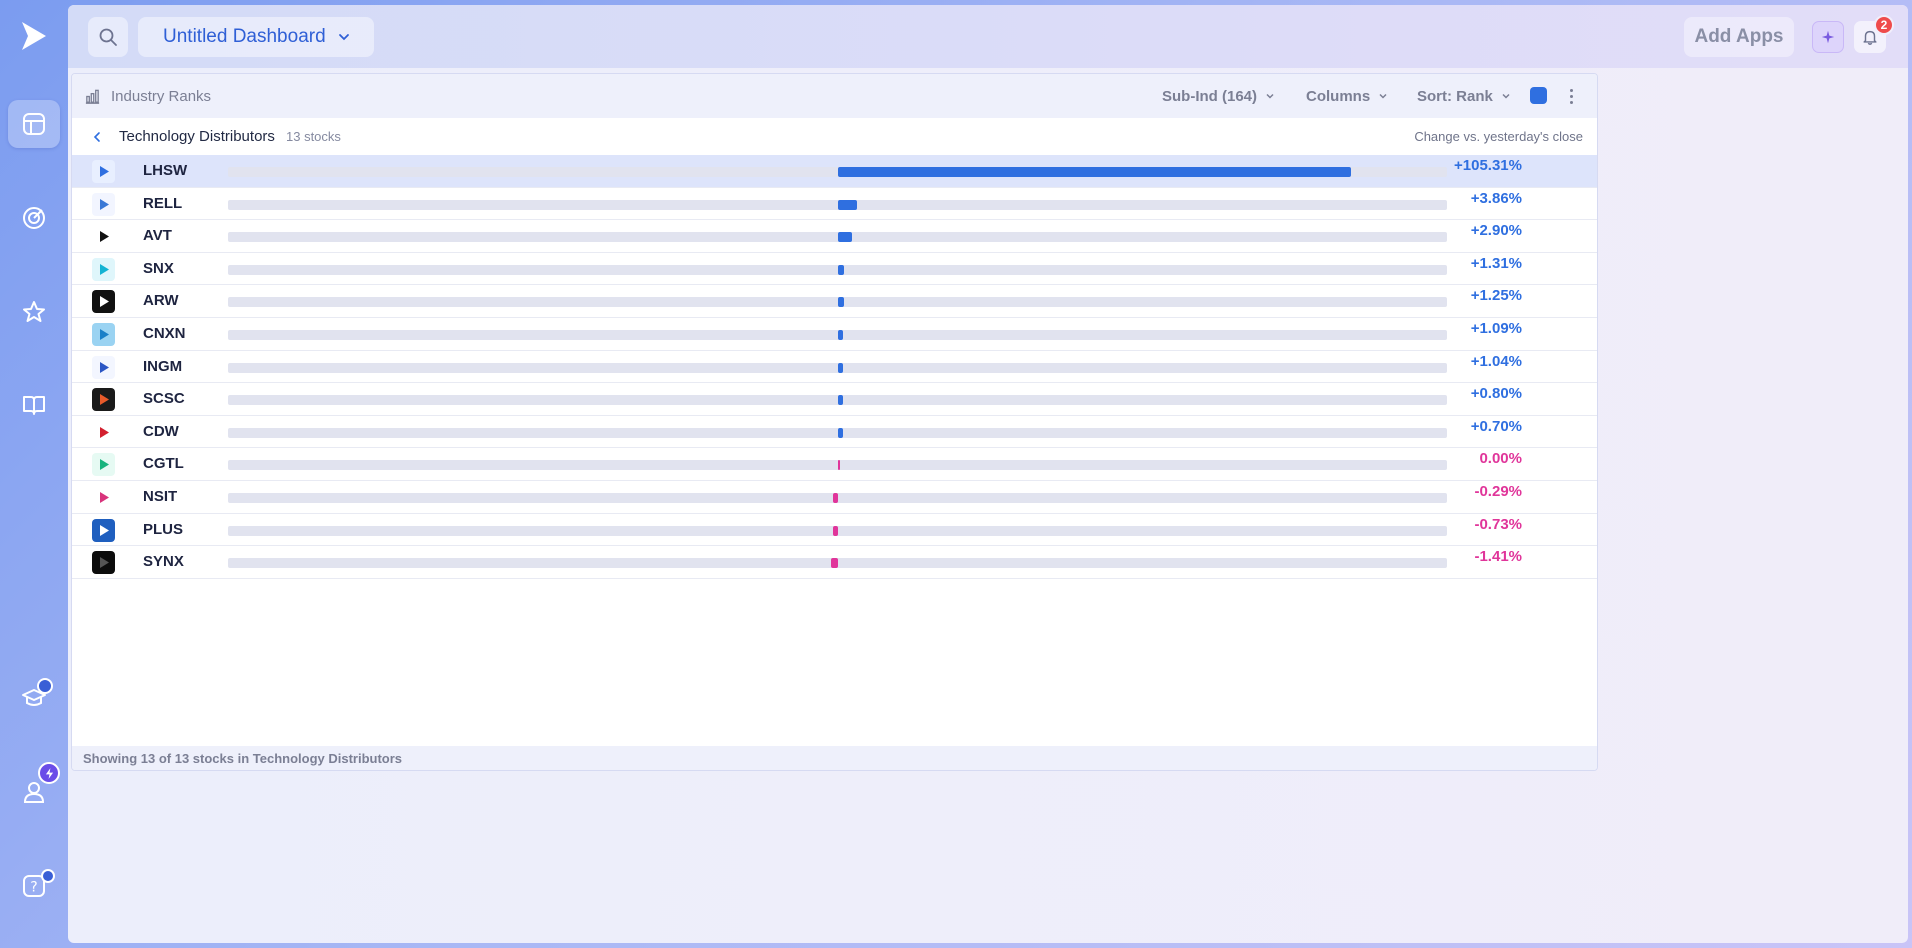  Describe the element at coordinates (34, 698) in the screenshot. I see `academy-nav-button` at that location.